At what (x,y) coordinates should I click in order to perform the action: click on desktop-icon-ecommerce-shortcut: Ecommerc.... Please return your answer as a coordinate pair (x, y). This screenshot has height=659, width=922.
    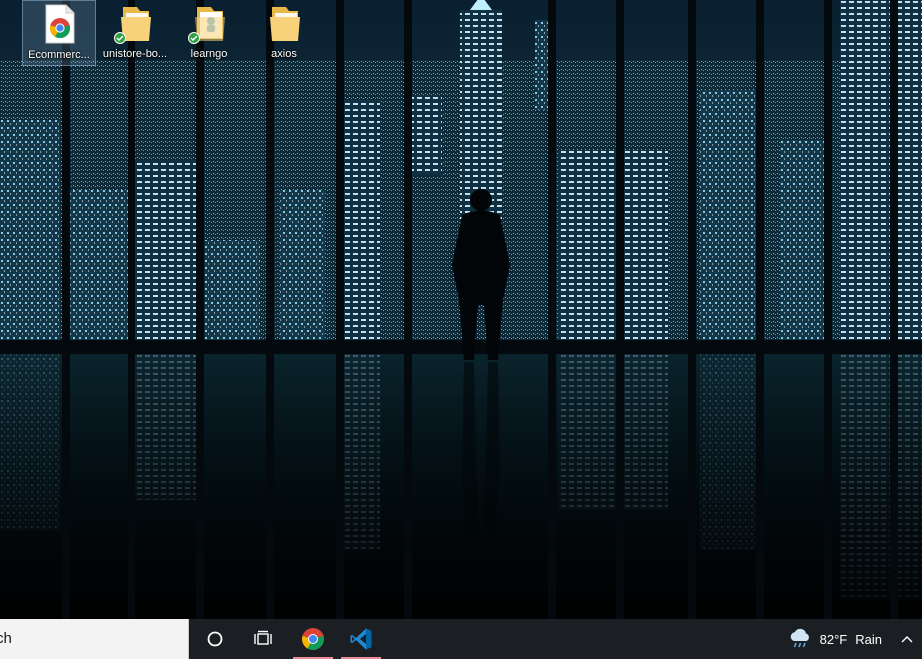
    Looking at the image, I should click on (59, 33).